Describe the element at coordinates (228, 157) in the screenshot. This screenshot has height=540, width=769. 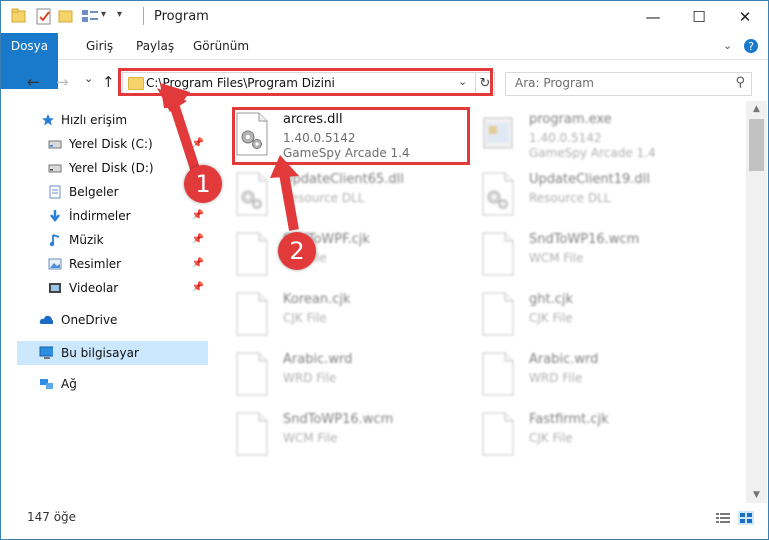
I see `annotation-arrows` at that location.